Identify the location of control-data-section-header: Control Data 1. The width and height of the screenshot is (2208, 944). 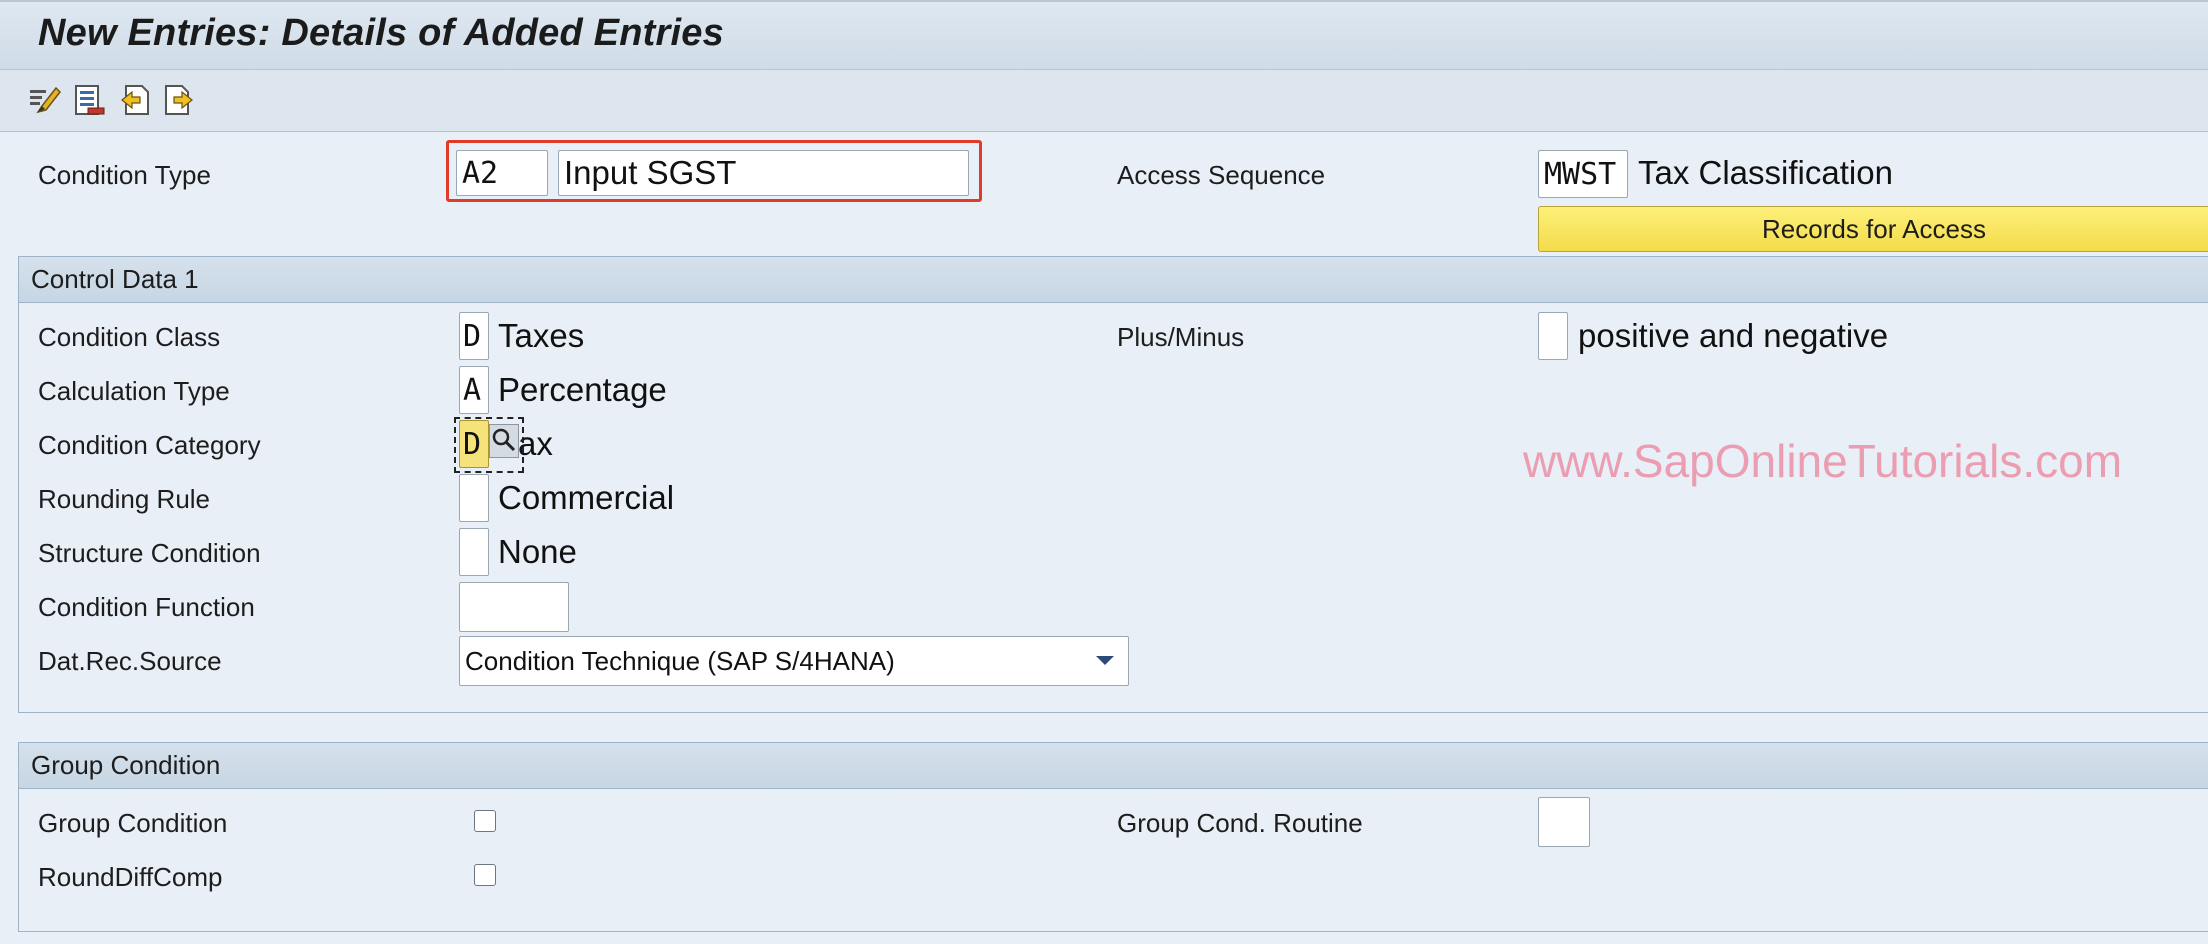
(1113, 280).